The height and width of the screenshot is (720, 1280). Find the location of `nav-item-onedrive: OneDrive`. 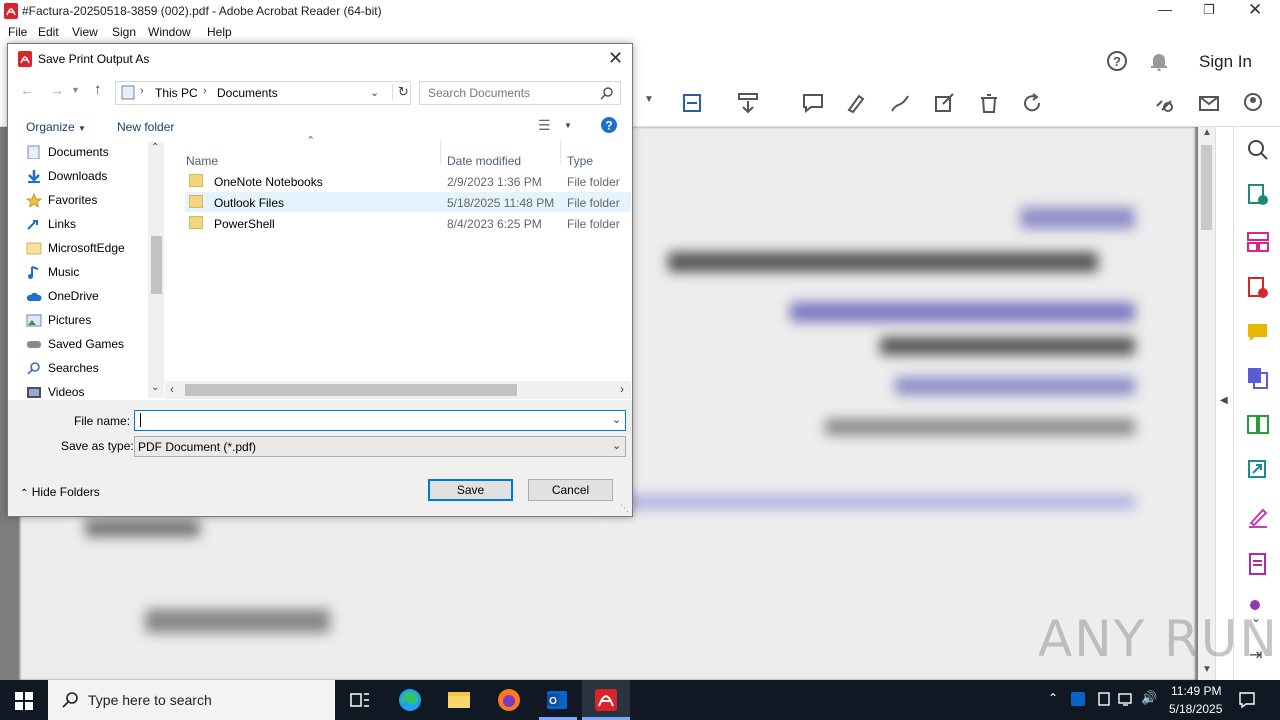

nav-item-onedrive: OneDrive is located at coordinates (62, 296).